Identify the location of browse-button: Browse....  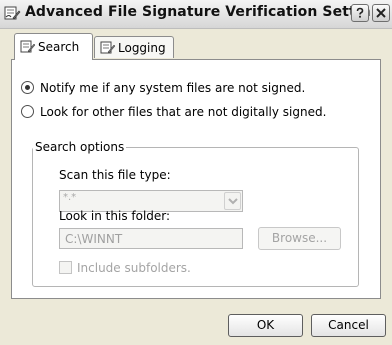
(299, 238).